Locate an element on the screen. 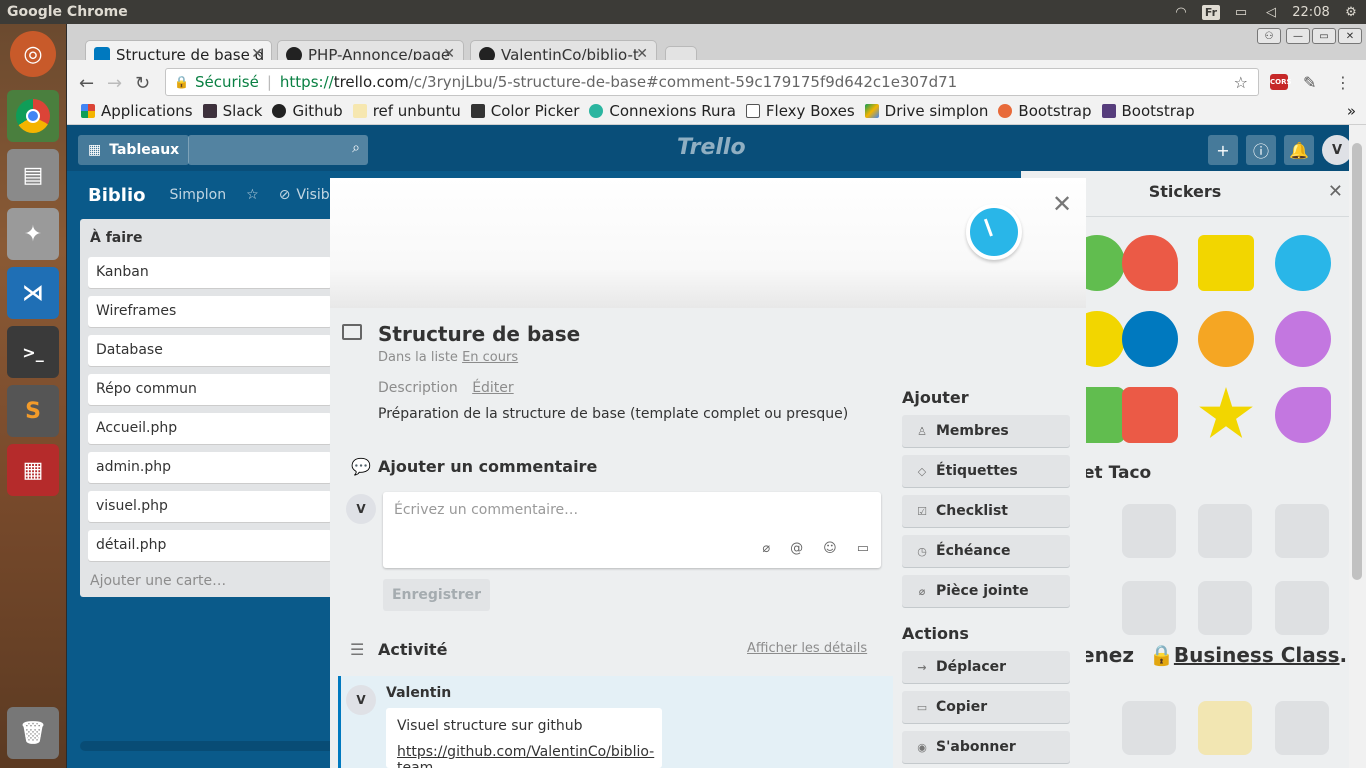 The width and height of the screenshot is (1366, 768). files-icon: ▤ is located at coordinates (33, 175).